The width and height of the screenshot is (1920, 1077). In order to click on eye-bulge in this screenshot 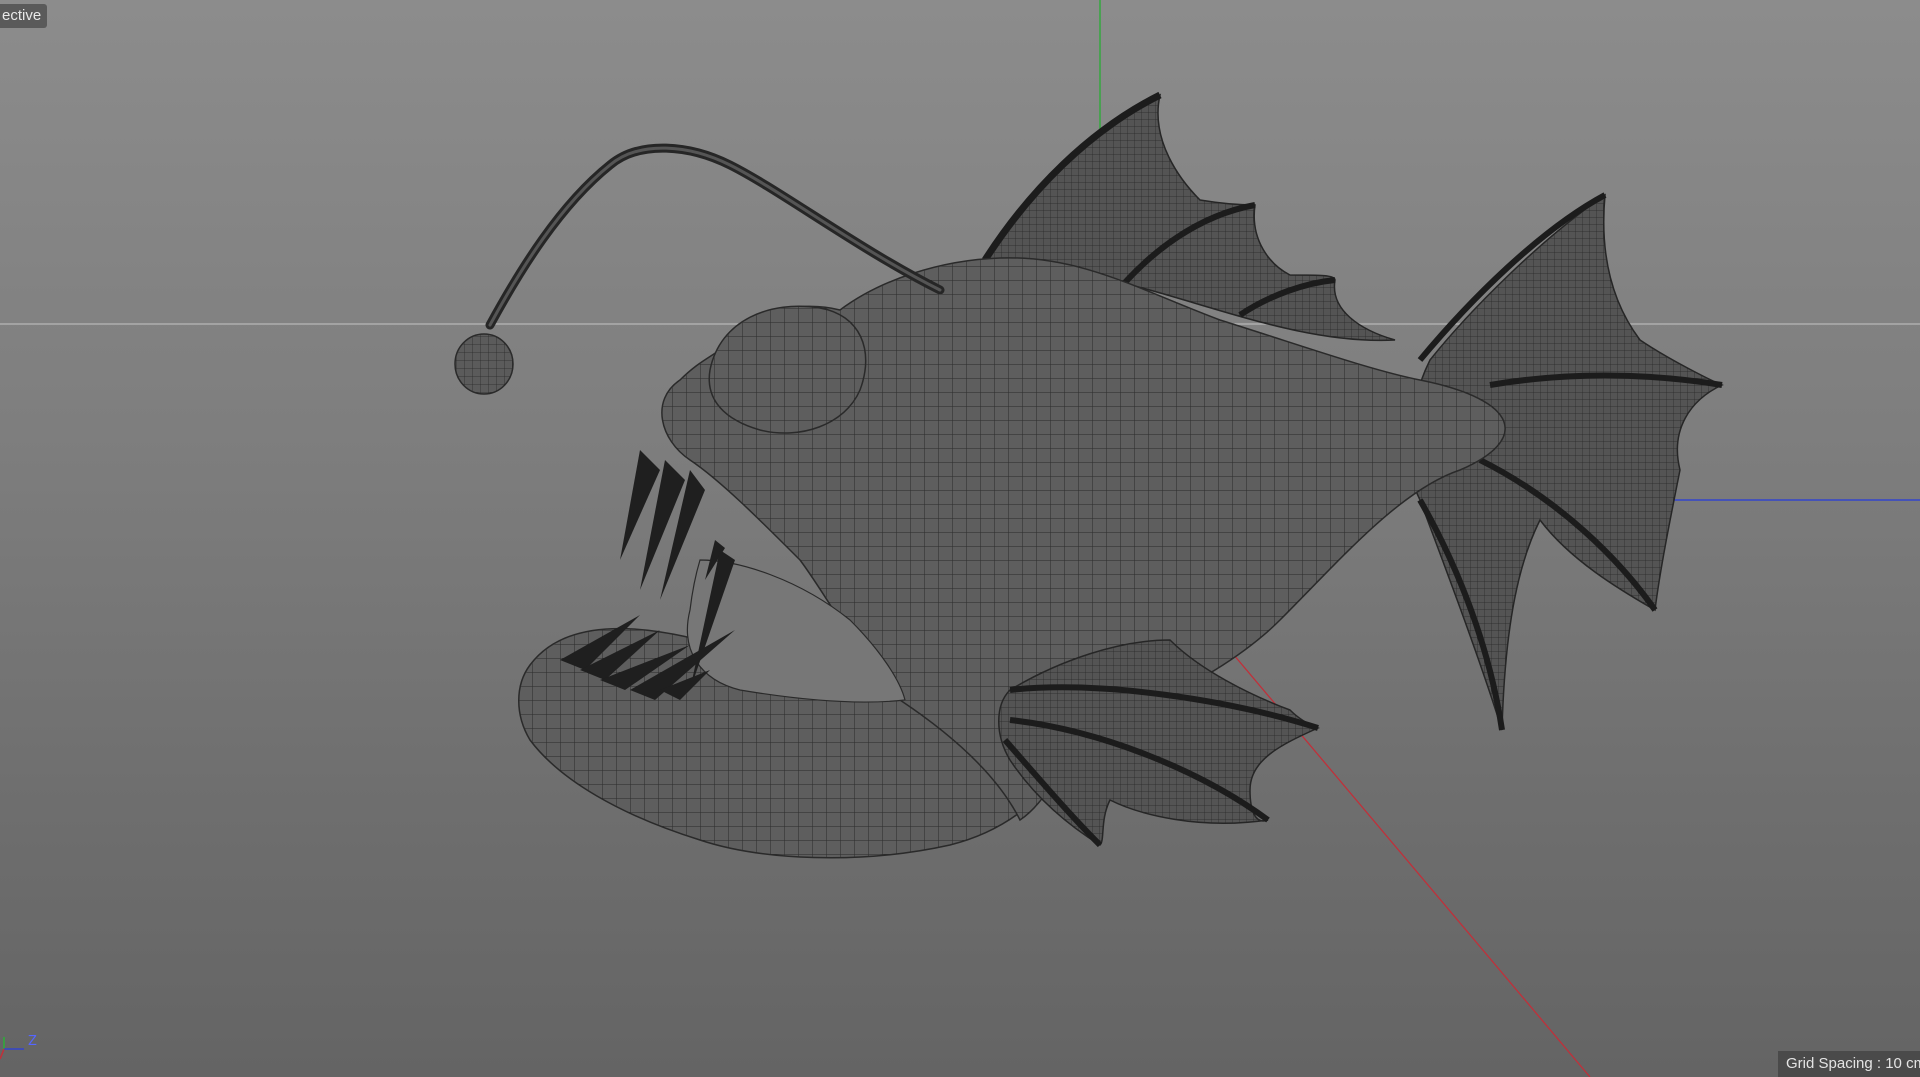, I will do `click(787, 369)`.